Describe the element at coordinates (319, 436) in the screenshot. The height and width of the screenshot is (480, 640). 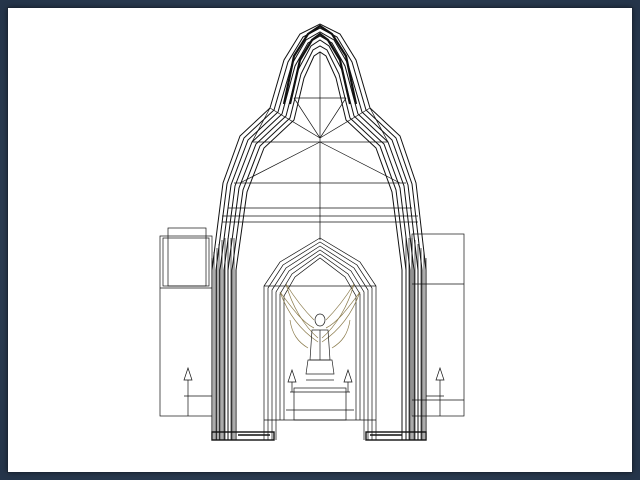
I see `floor-base` at that location.